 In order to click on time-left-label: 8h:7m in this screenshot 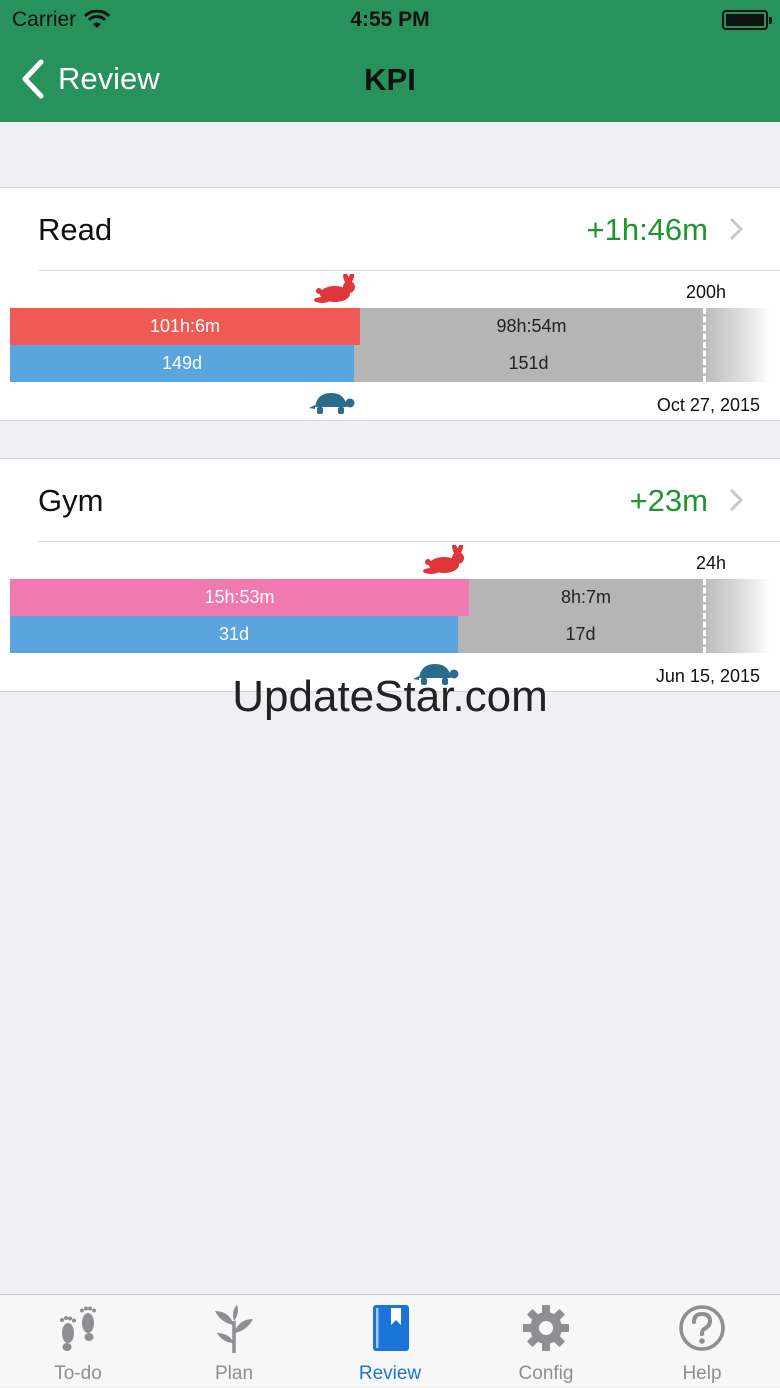, I will do `click(586, 597)`.